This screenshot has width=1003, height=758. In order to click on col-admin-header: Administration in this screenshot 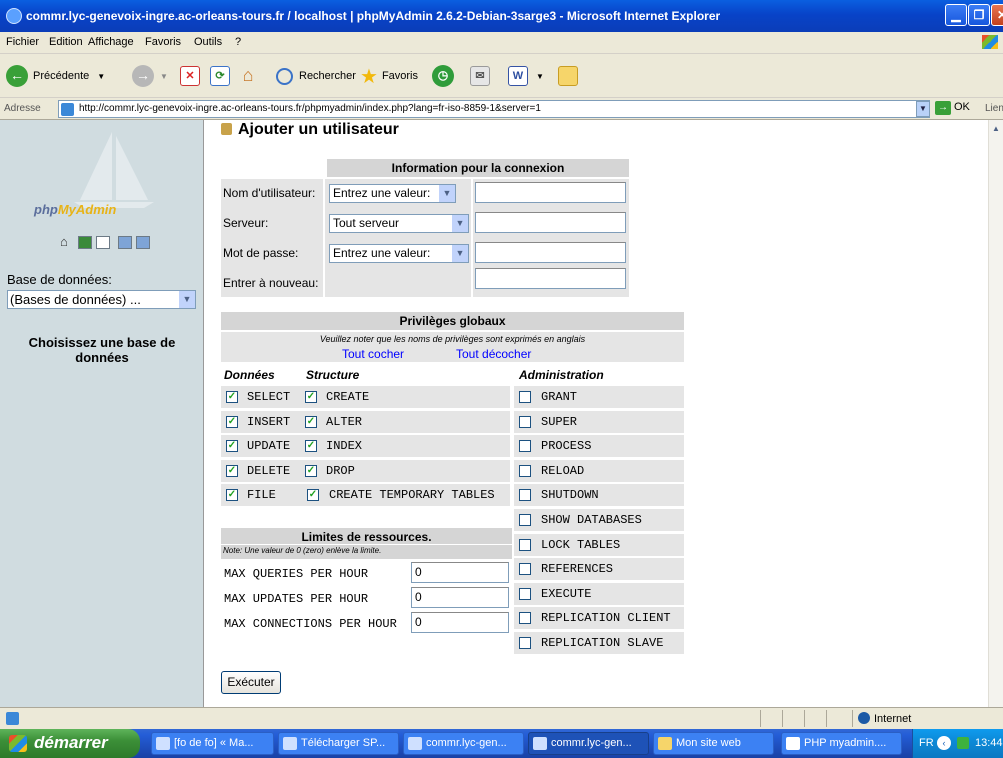, I will do `click(561, 375)`.